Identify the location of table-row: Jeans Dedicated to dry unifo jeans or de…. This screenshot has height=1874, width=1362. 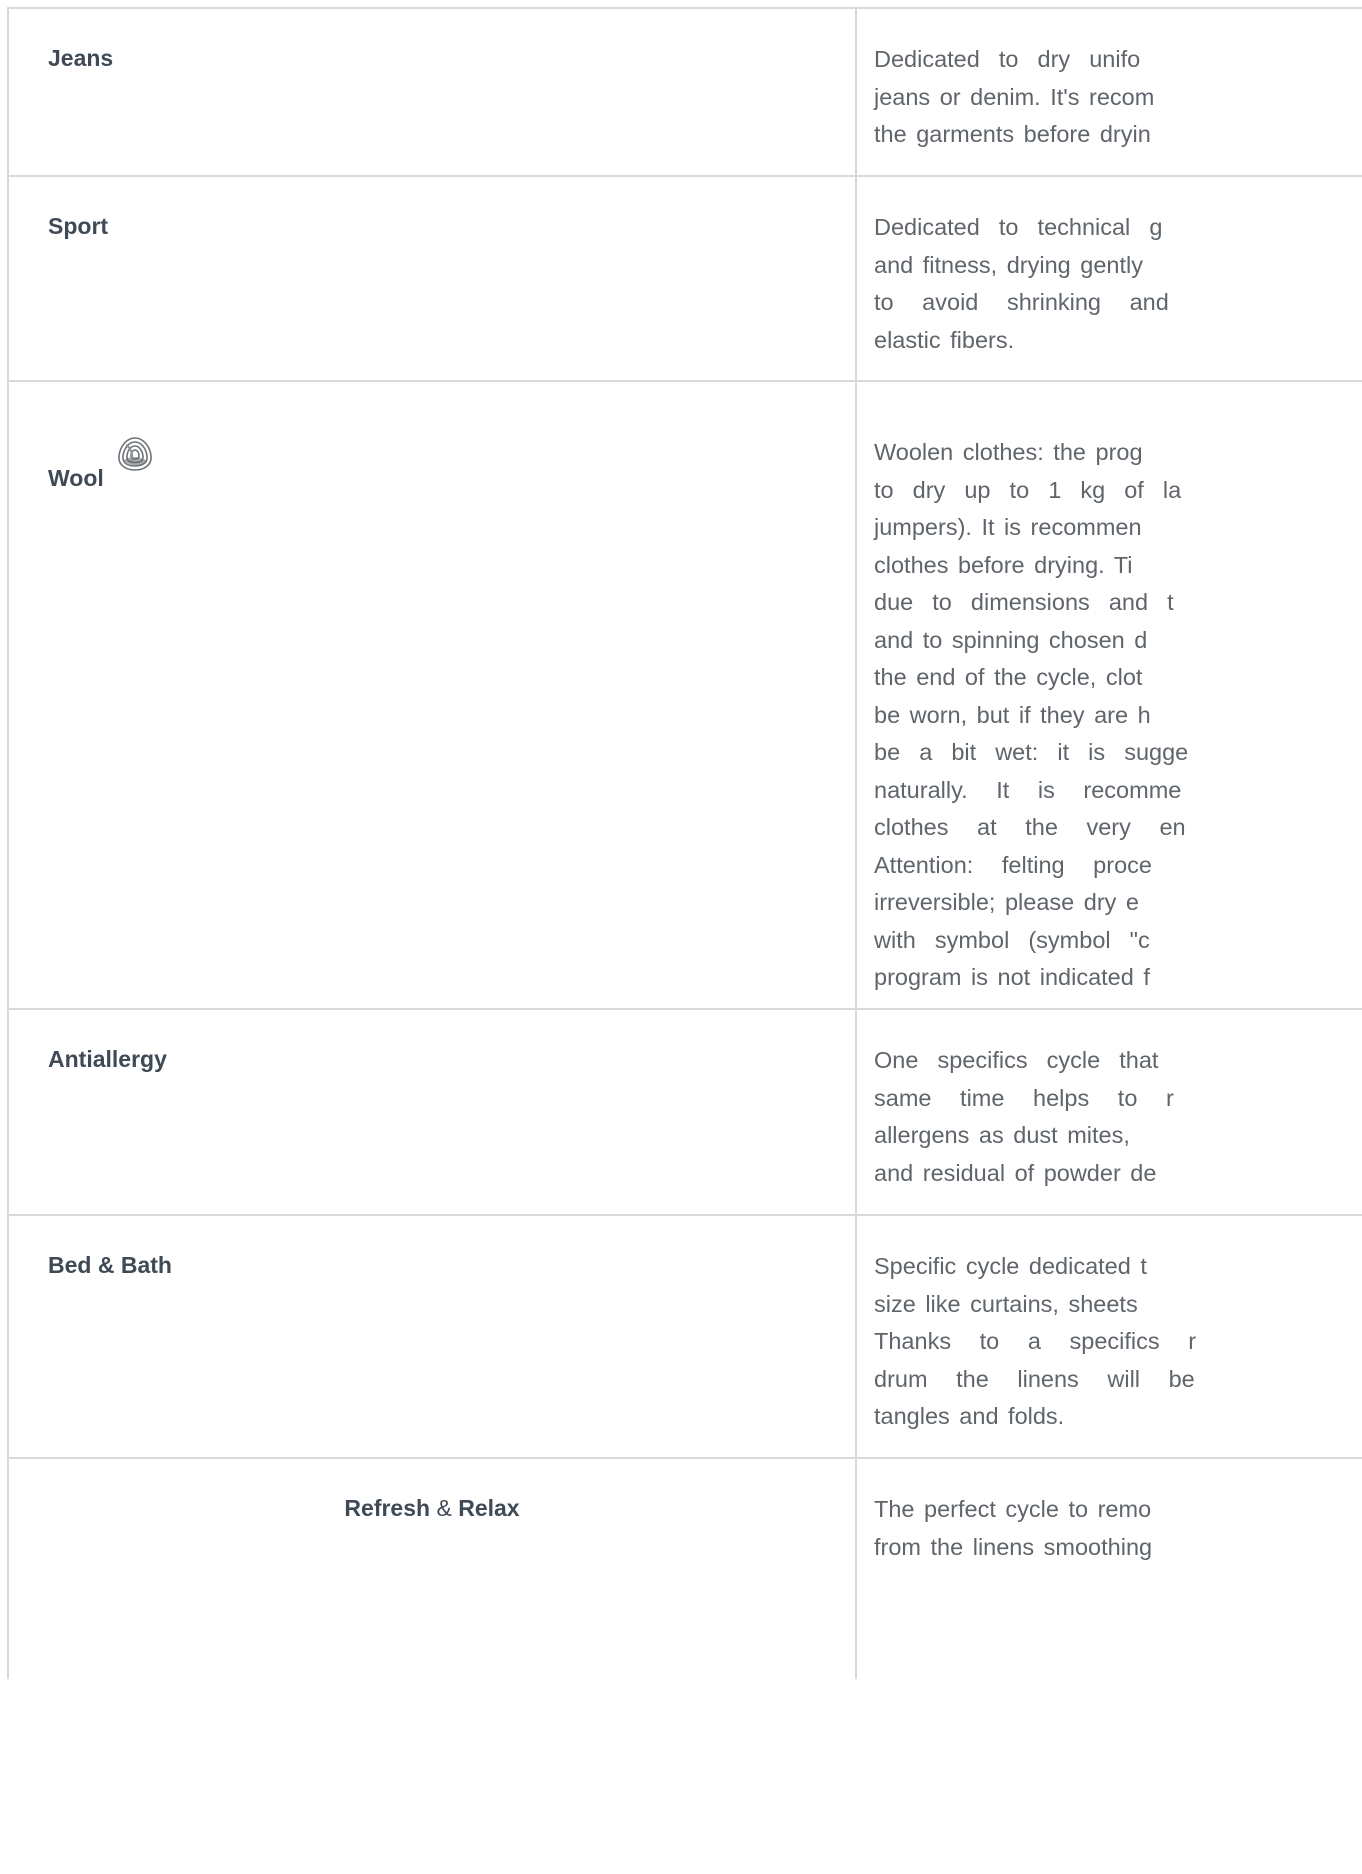
(684, 93).